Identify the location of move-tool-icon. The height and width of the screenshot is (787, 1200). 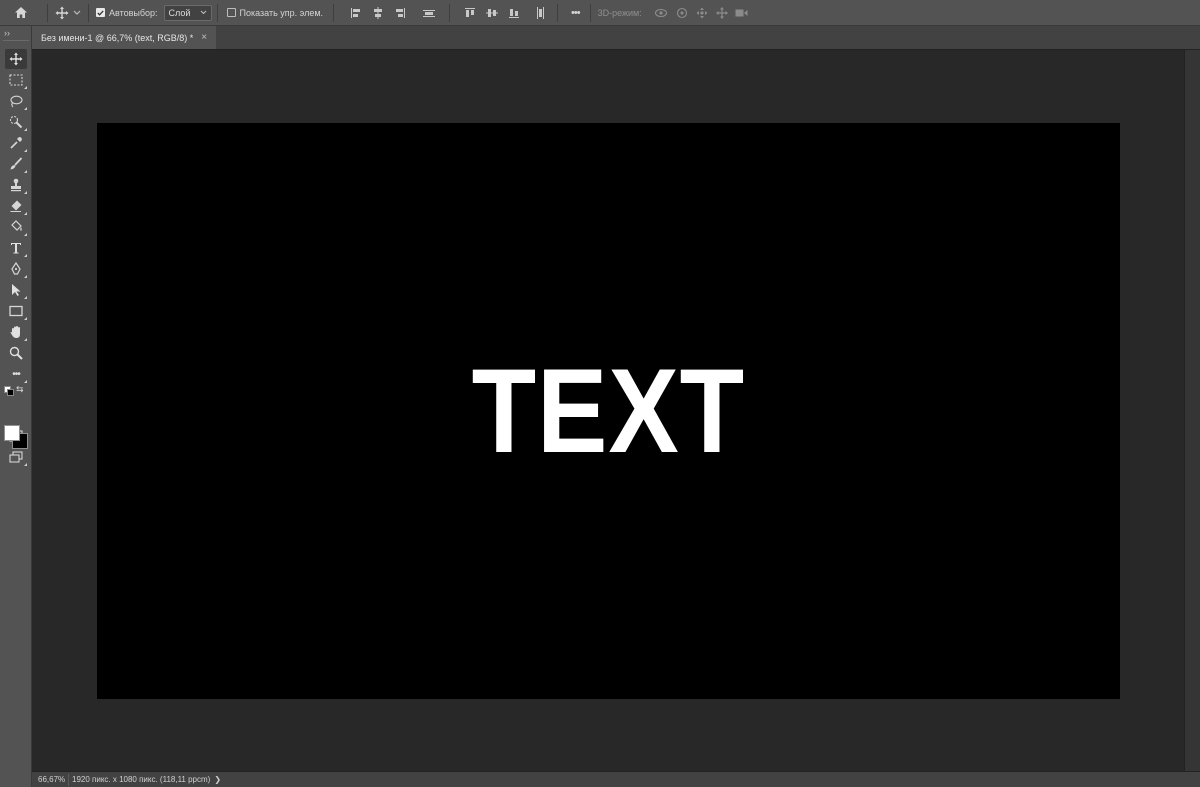
(16, 59).